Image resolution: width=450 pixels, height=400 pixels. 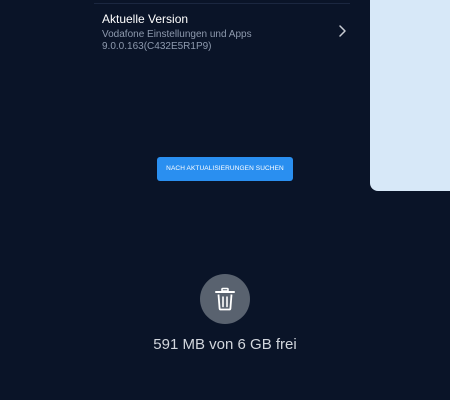 What do you see at coordinates (225, 169) in the screenshot?
I see `check-for-updates-button: NACH AKTUALISIERUNGEN SUCHEN` at bounding box center [225, 169].